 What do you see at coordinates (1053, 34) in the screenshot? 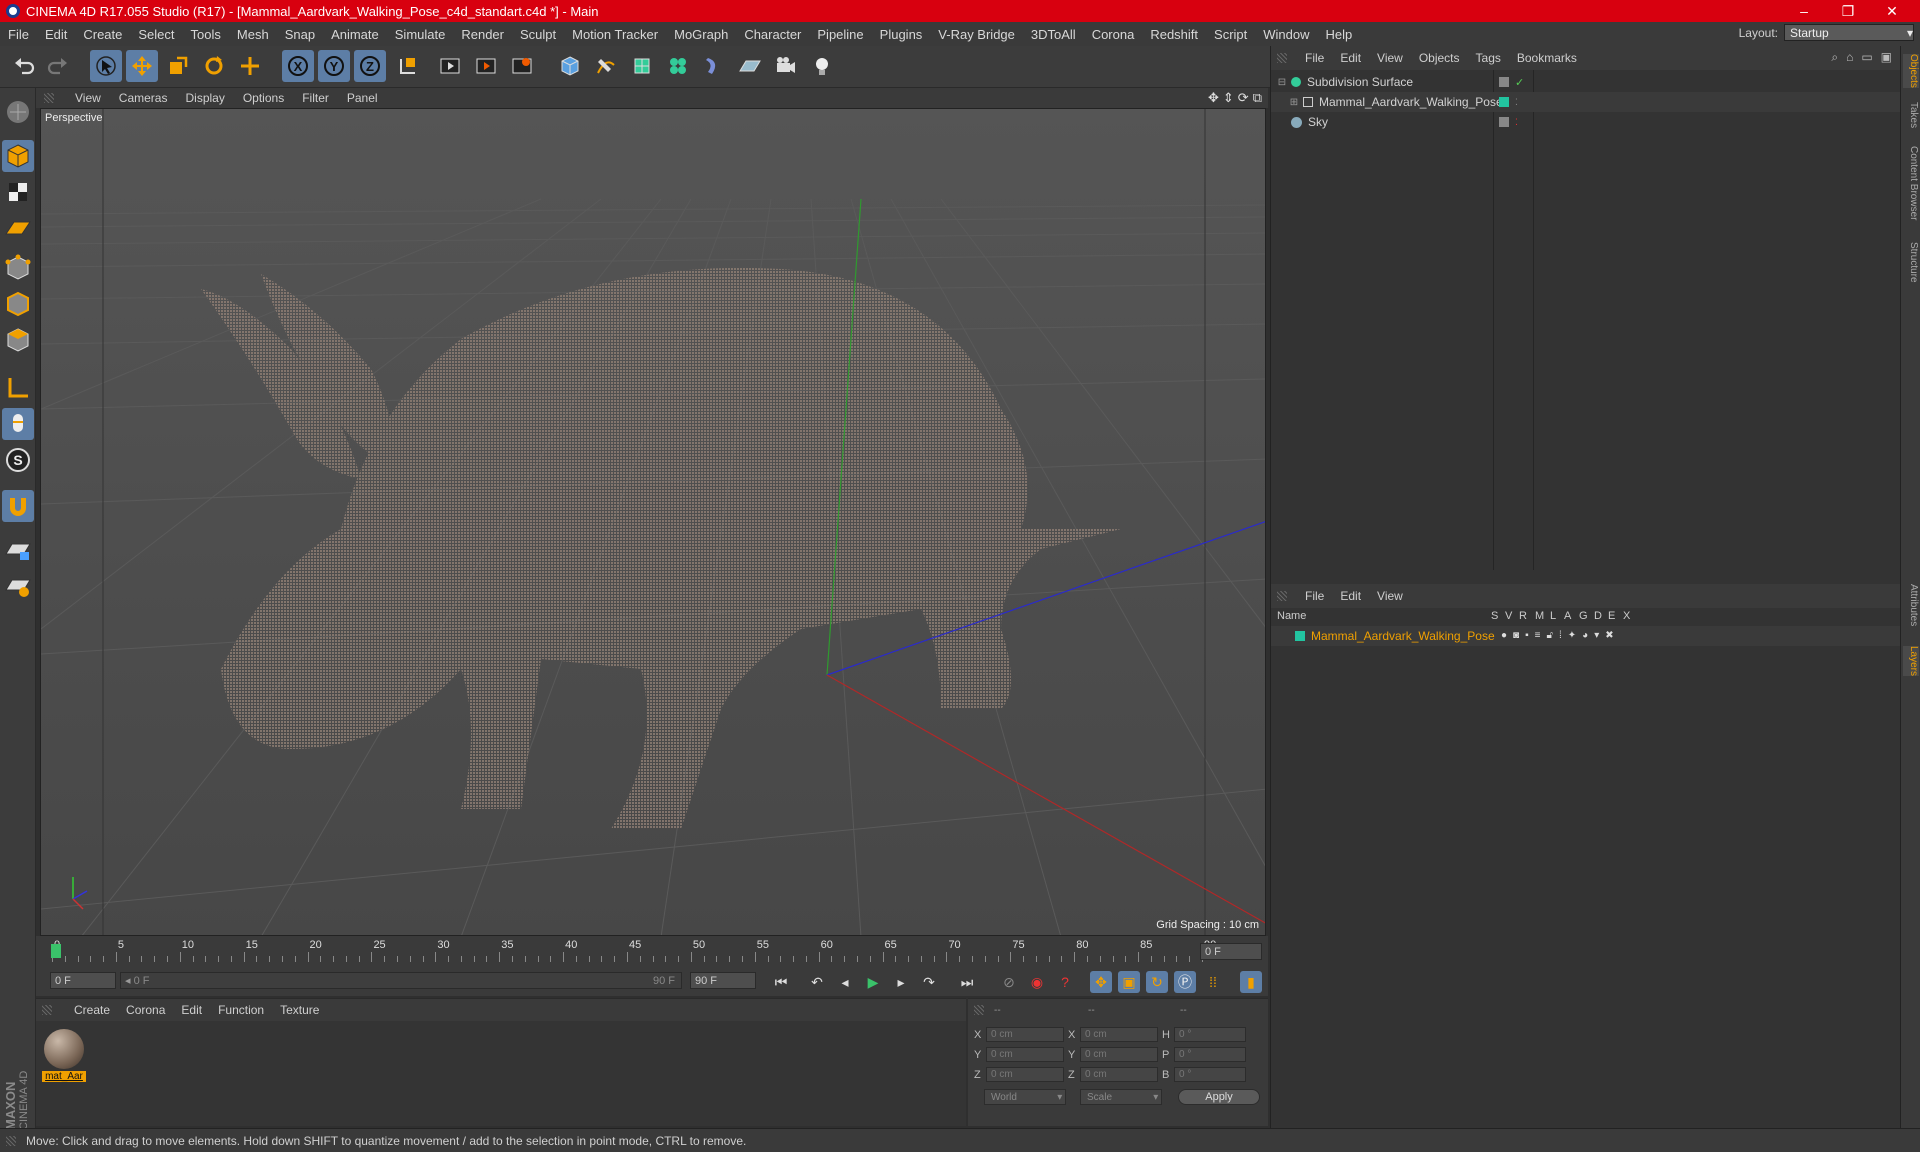
I see `menu-3dtoall: 3DToAll` at bounding box center [1053, 34].